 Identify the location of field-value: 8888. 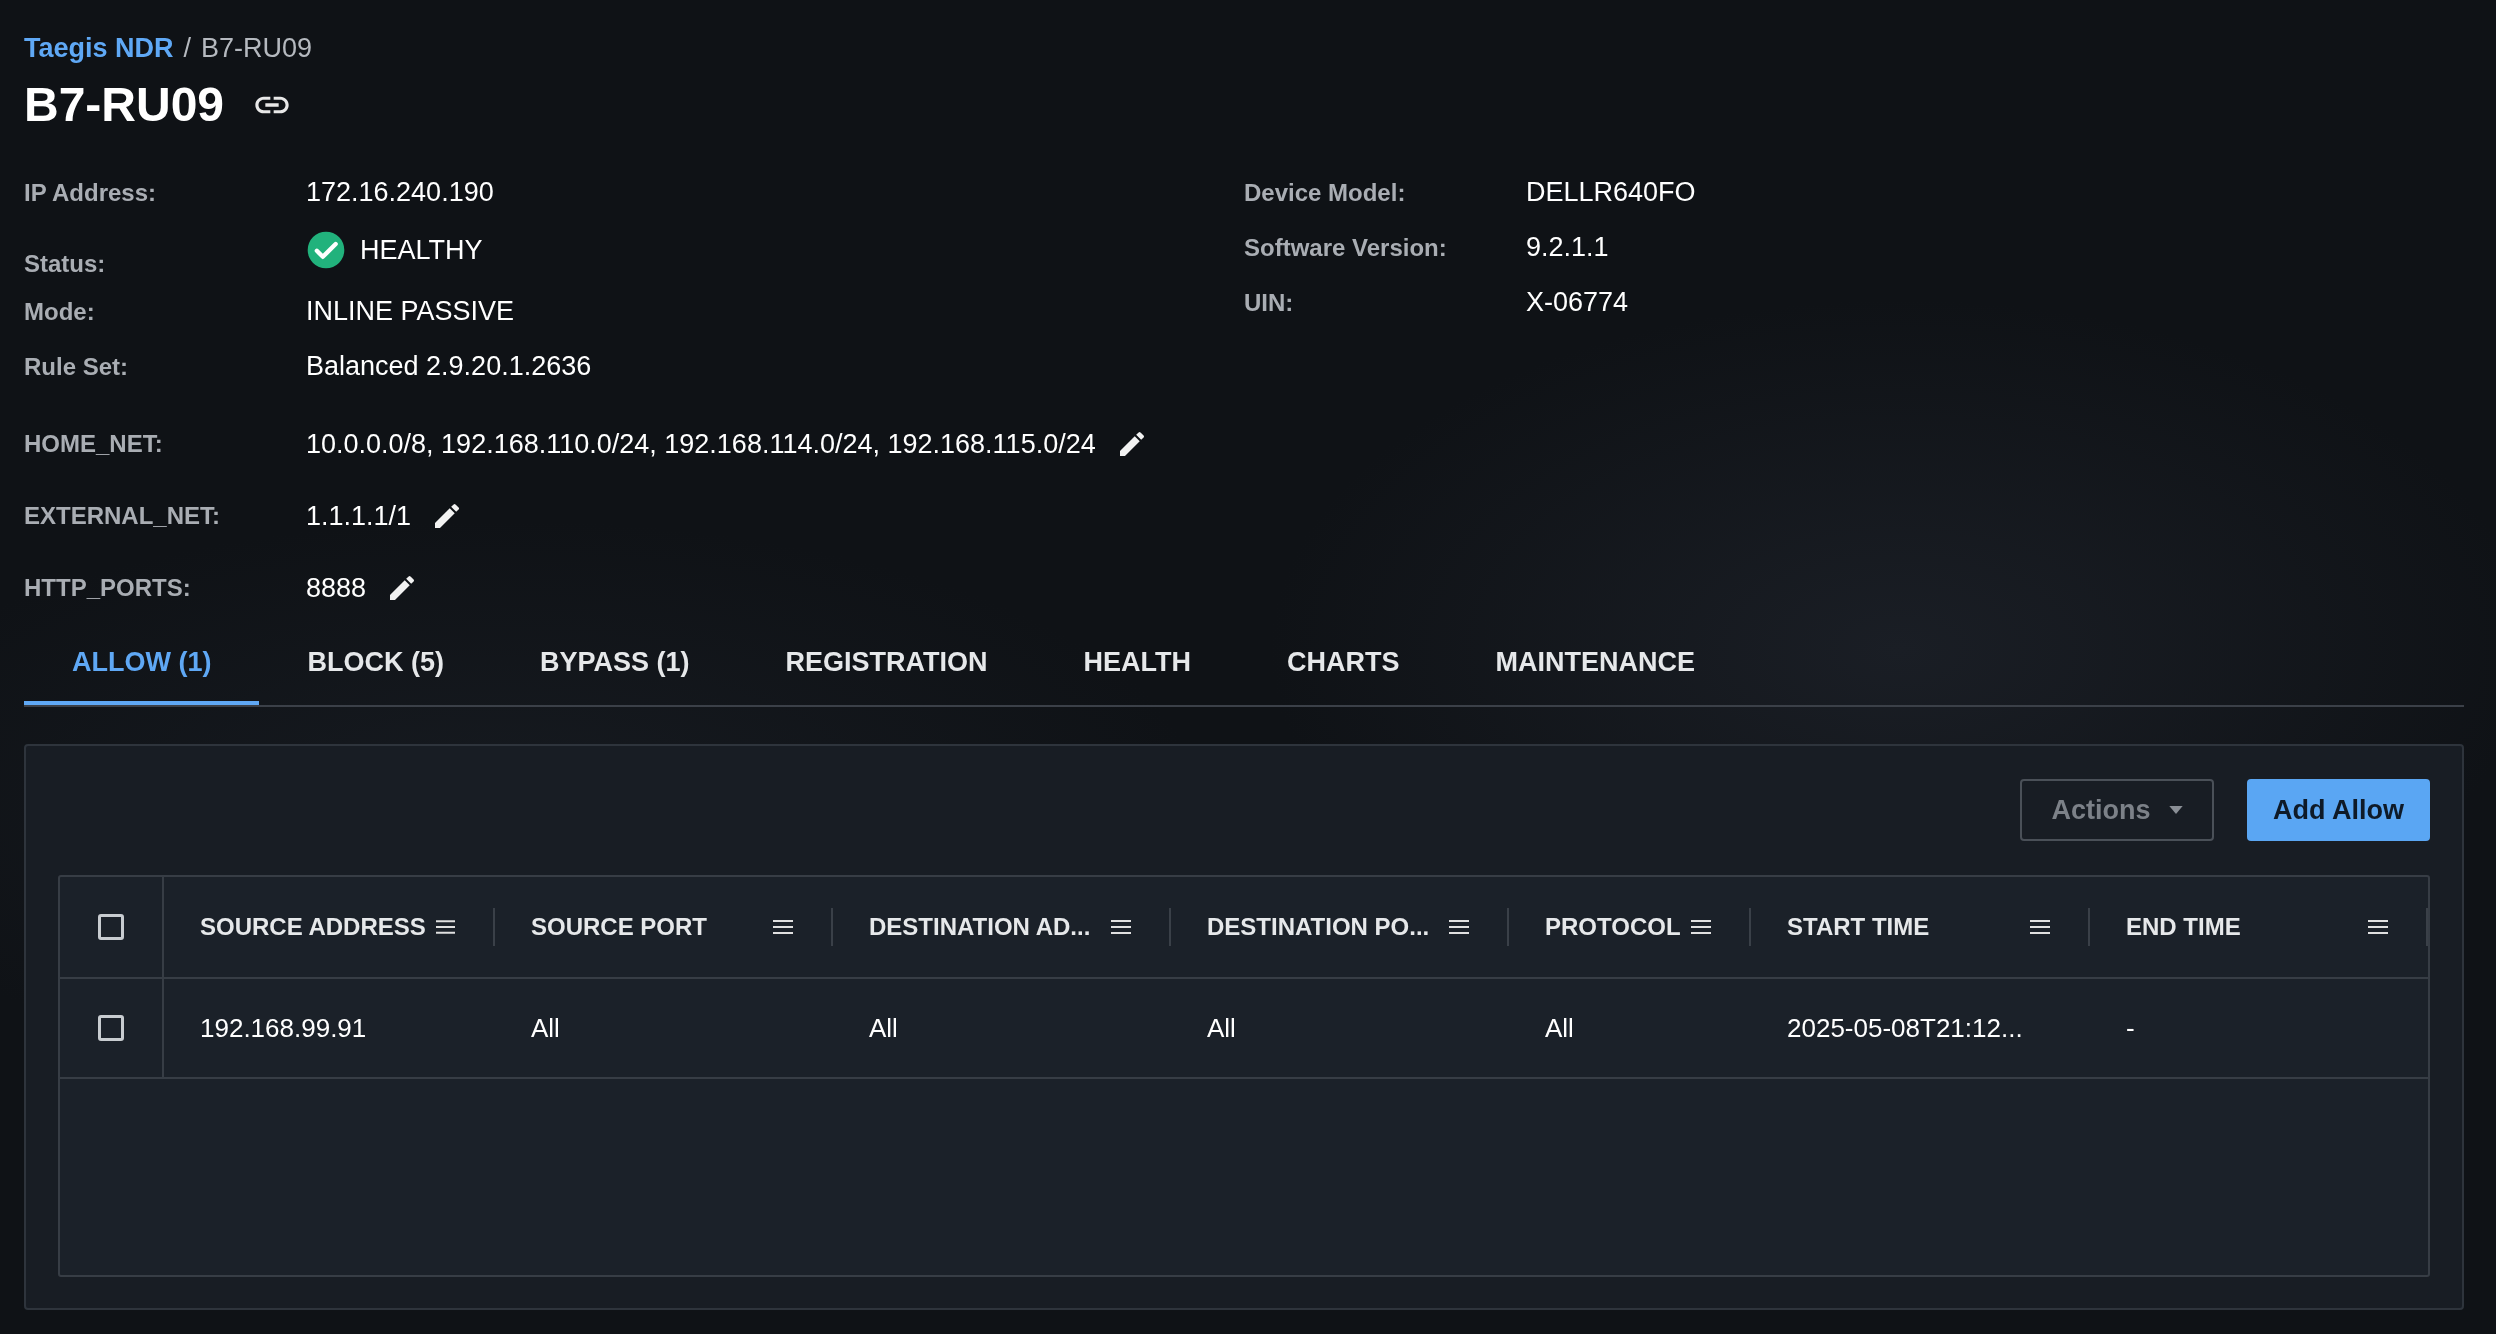
(336, 588).